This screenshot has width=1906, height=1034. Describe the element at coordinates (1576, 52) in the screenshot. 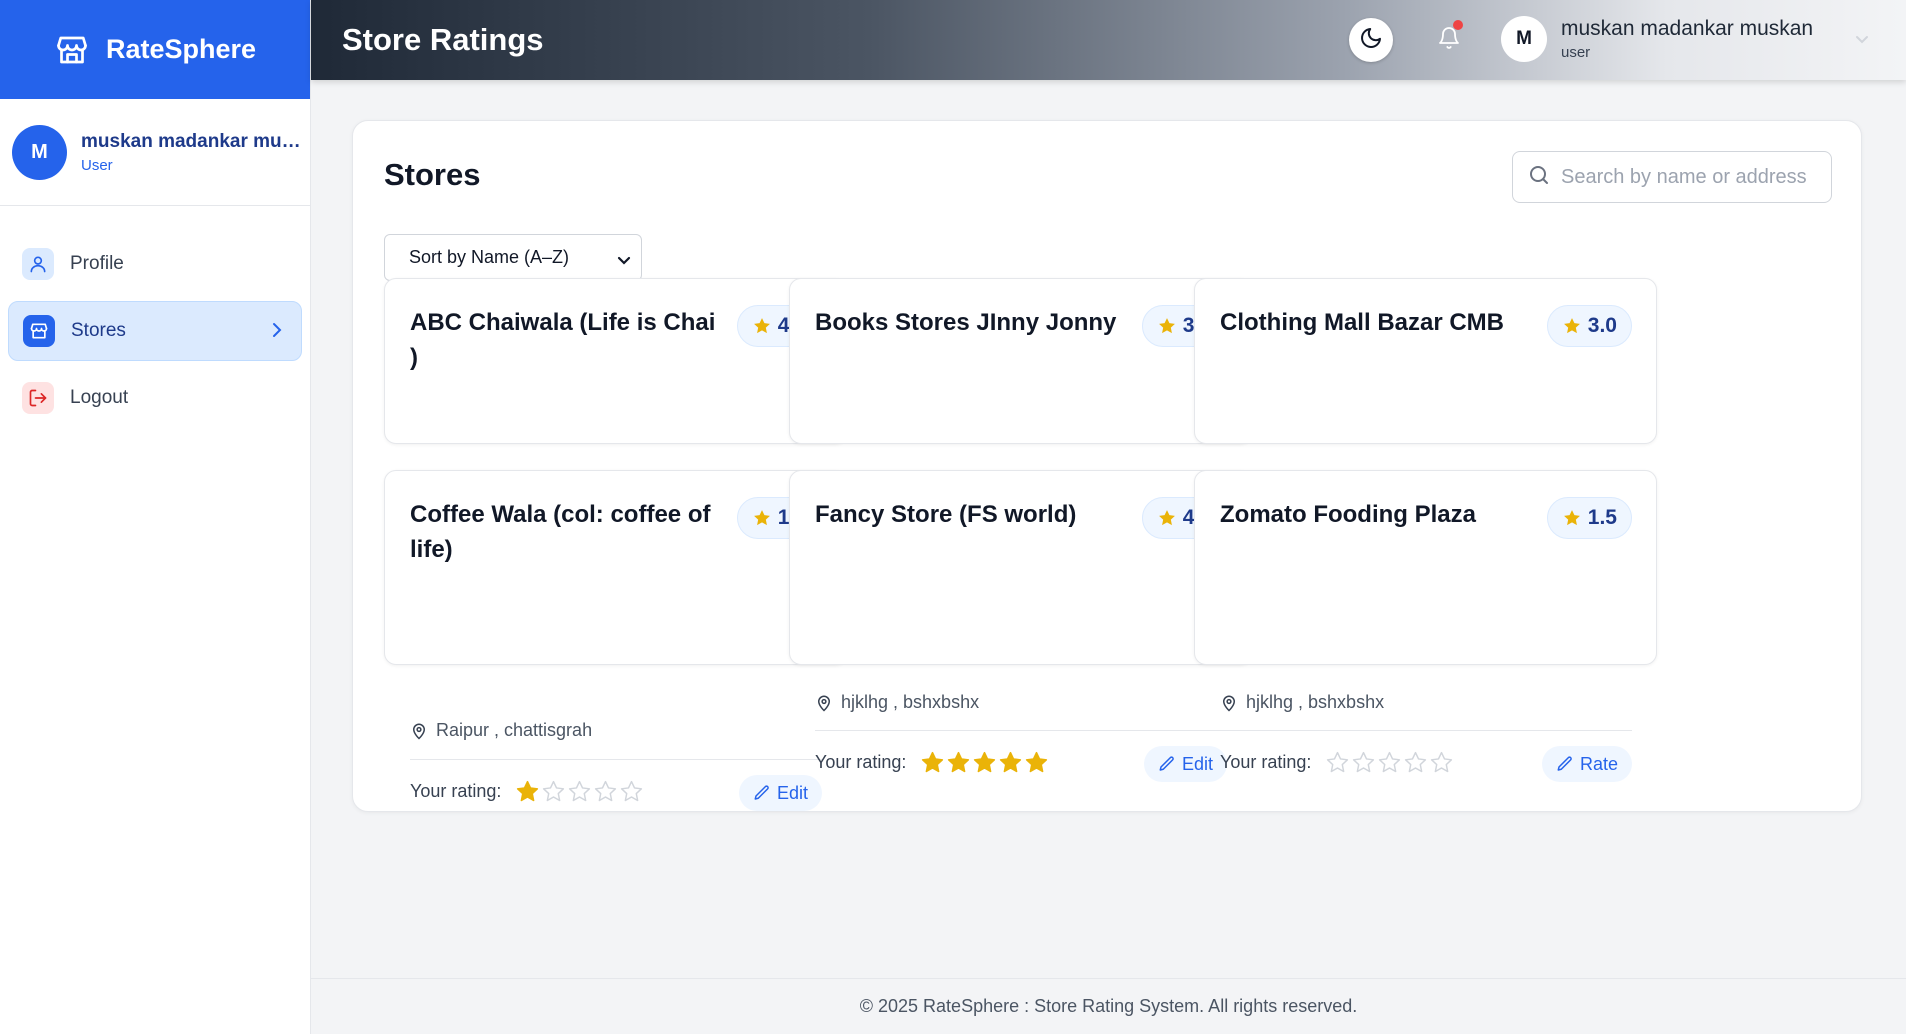

I see `header-user-role: user` at that location.